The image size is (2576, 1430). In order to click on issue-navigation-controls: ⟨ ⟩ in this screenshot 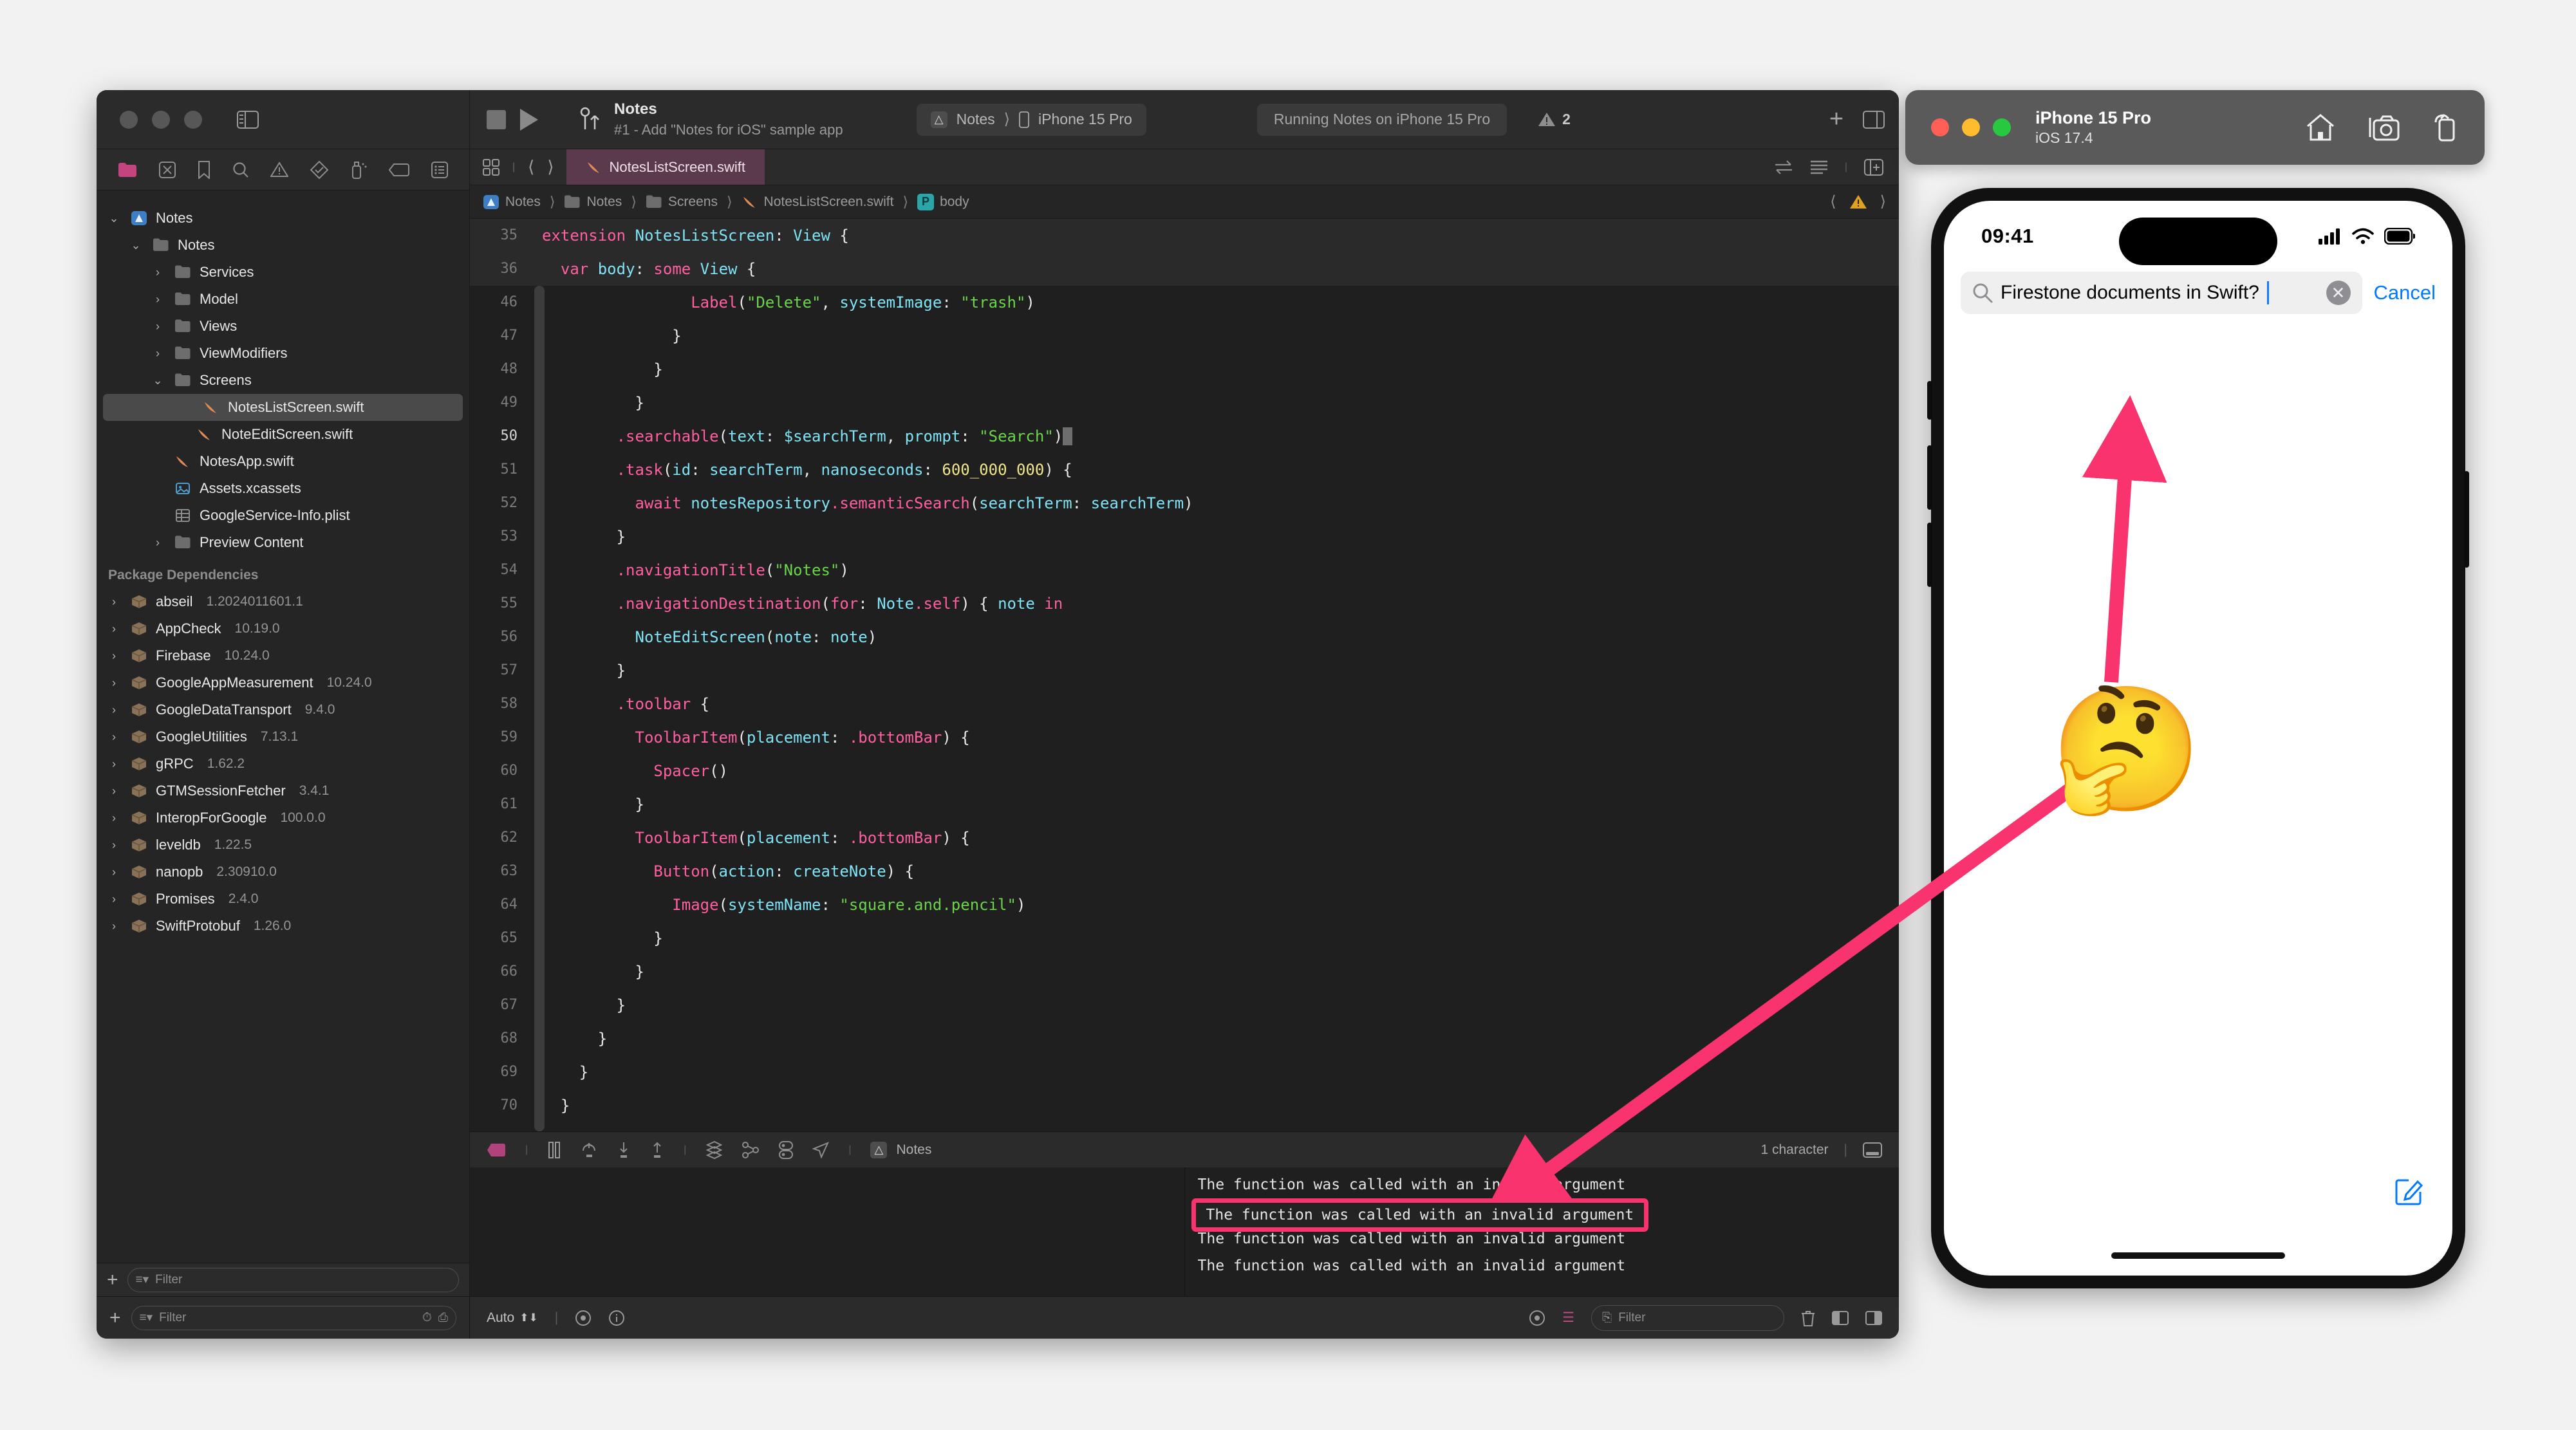, I will do `click(1858, 202)`.